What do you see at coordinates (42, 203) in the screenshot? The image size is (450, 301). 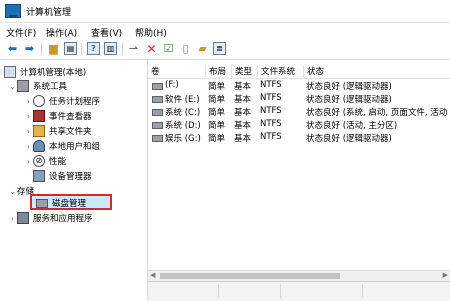 I see `disk-icon` at bounding box center [42, 203].